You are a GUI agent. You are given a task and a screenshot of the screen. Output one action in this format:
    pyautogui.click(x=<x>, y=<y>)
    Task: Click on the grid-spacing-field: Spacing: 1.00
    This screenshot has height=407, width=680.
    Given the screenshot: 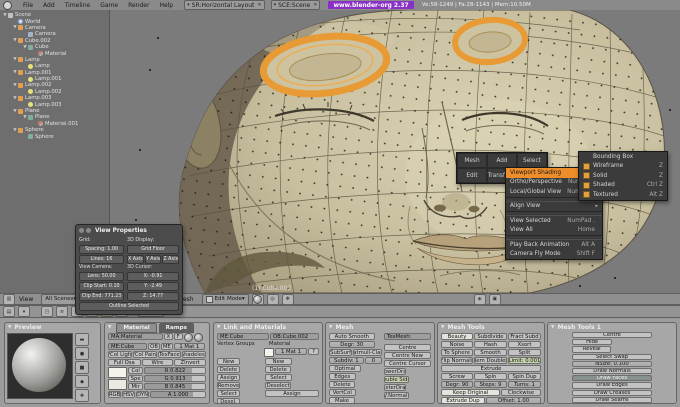 What is the action you would take?
    pyautogui.click(x=102, y=249)
    